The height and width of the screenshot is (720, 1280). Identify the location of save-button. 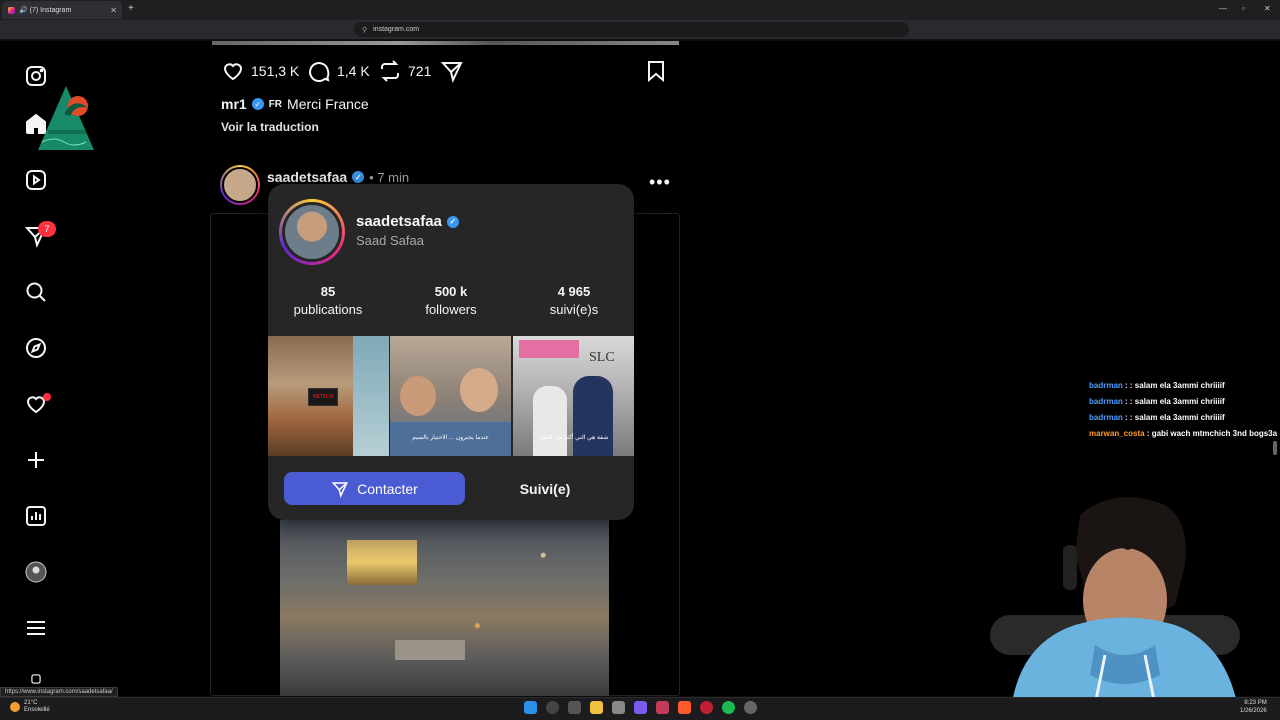
(656, 71).